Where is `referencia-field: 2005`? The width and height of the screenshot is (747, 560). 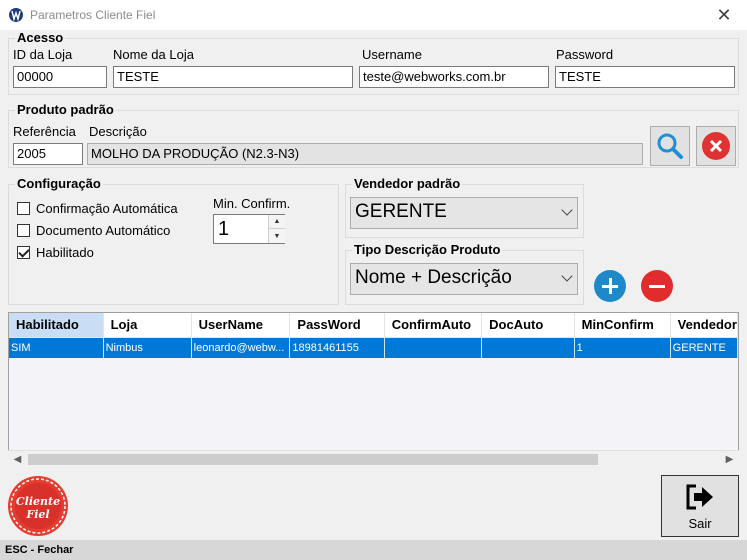
referencia-field: 2005 is located at coordinates (48, 154).